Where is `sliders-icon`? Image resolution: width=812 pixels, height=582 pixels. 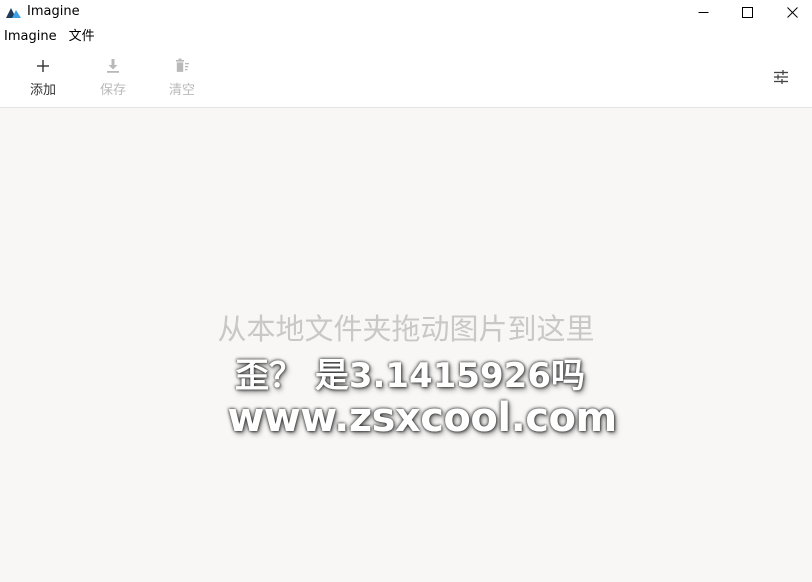 sliders-icon is located at coordinates (781, 77).